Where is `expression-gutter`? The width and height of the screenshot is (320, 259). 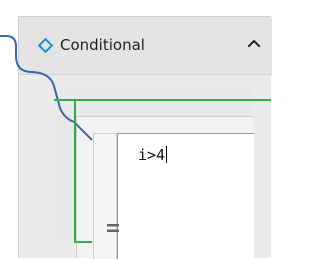
expression-gutter is located at coordinates (105, 196).